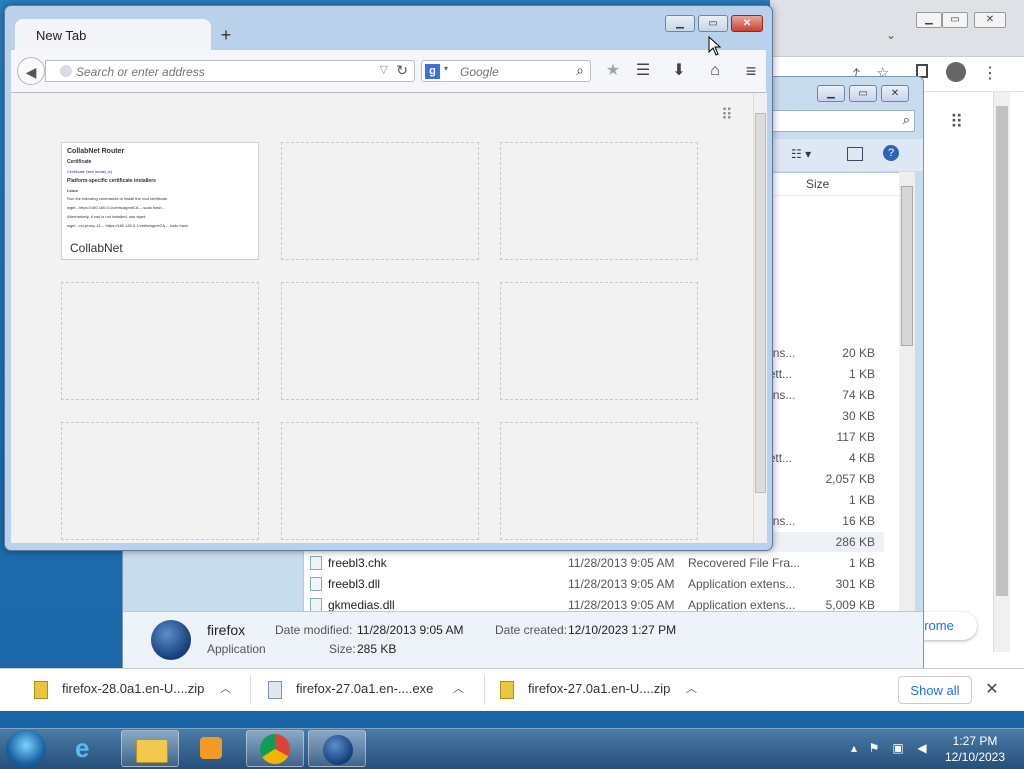 The height and width of the screenshot is (769, 1024). Describe the element at coordinates (956, 72) in the screenshot. I see `profile-avatar-icon` at that location.